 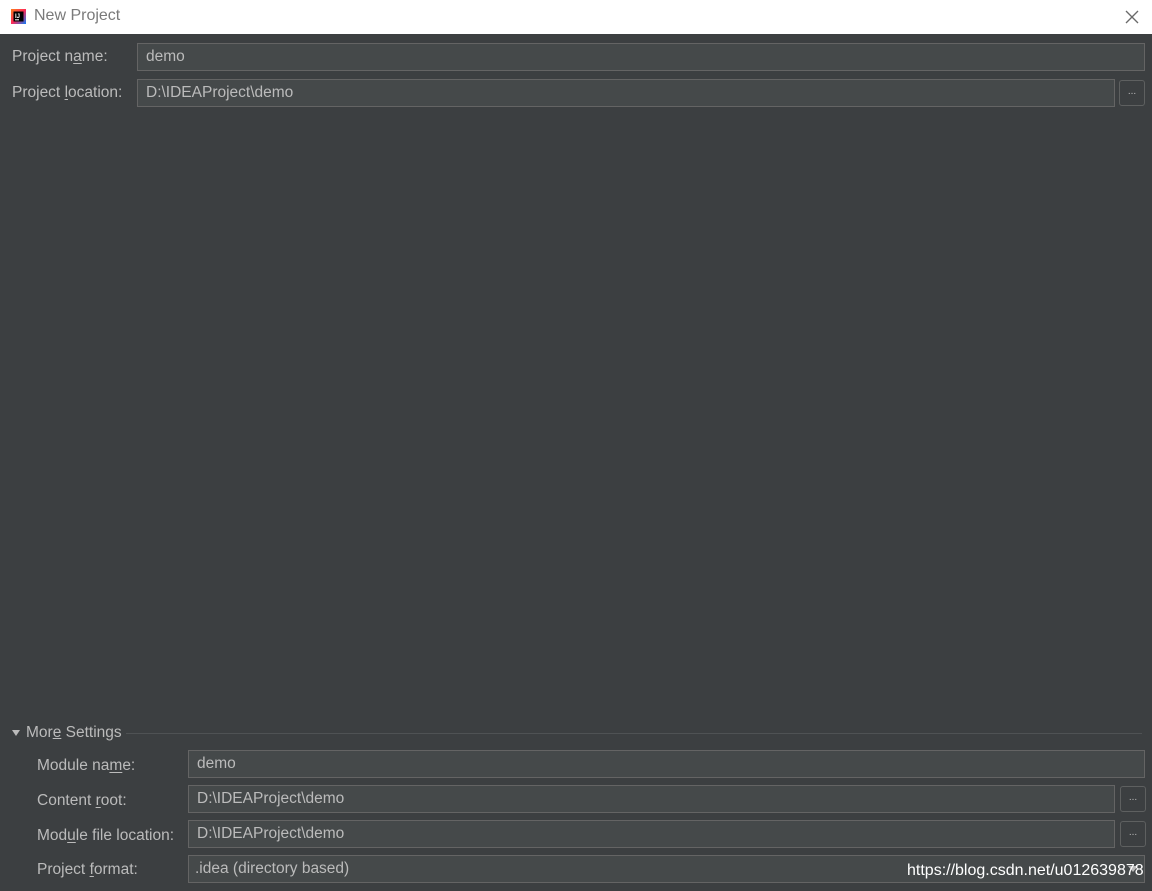 What do you see at coordinates (91, 732) in the screenshot?
I see `more-settings-label-text-end: Settings` at bounding box center [91, 732].